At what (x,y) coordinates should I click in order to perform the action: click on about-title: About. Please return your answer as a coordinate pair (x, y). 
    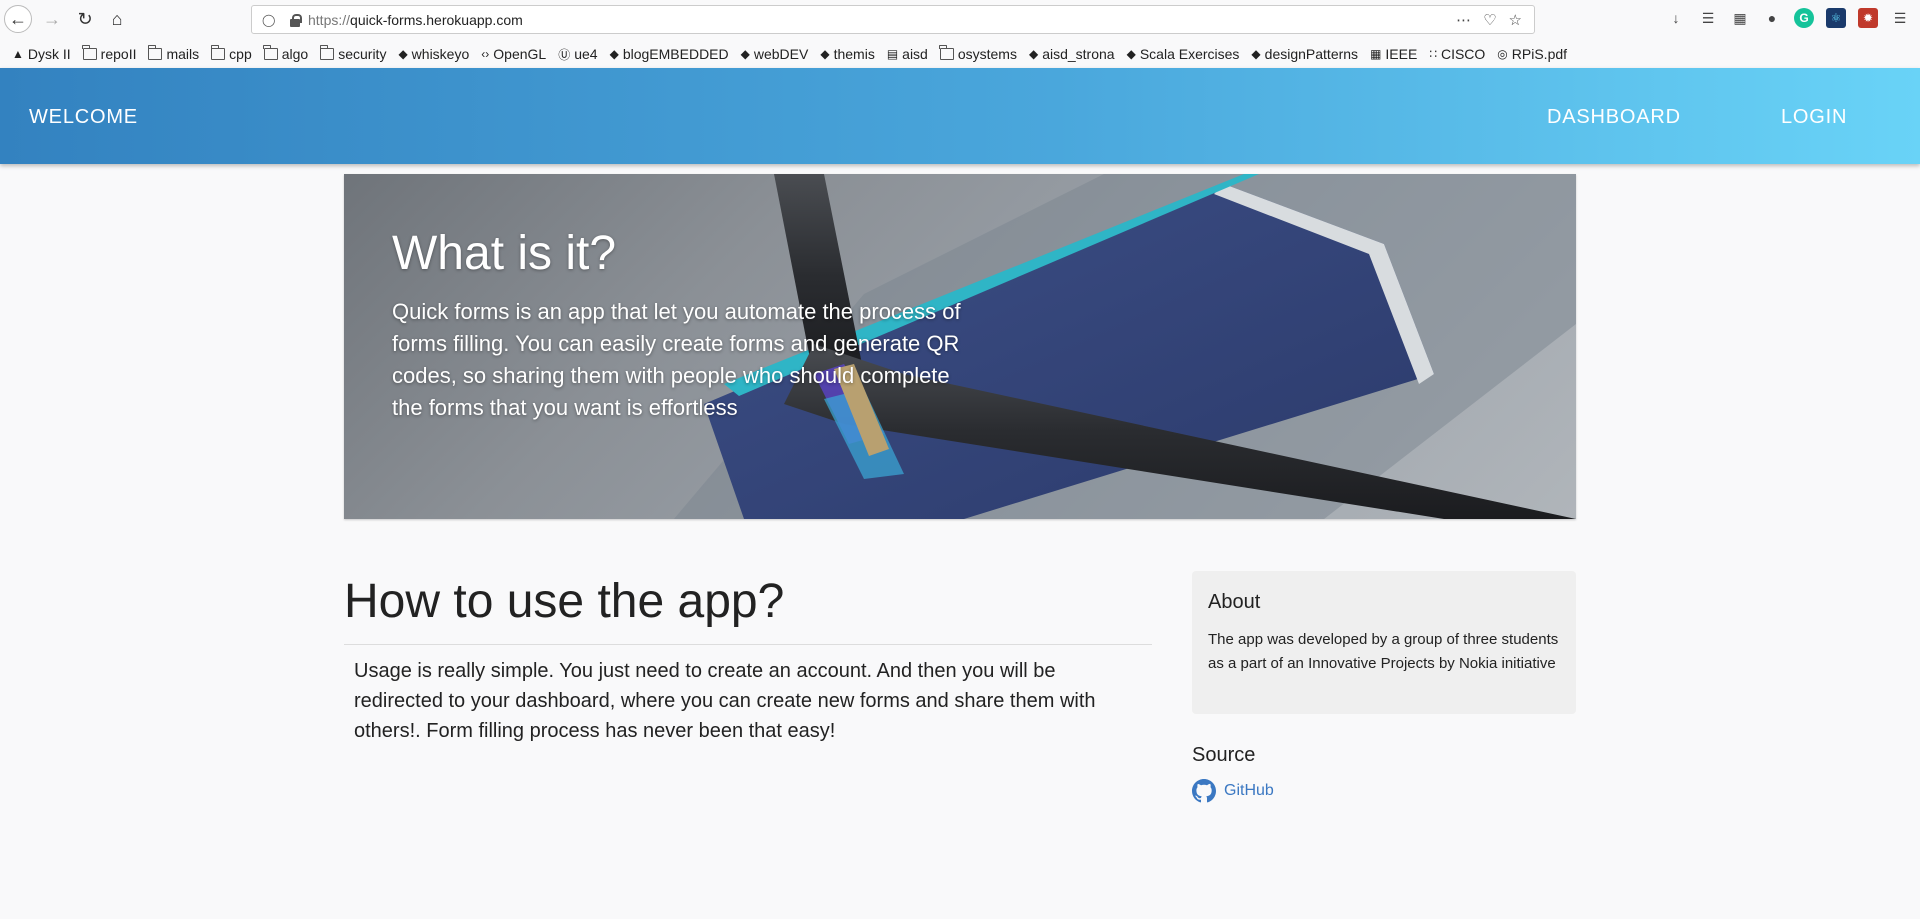
    Looking at the image, I should click on (1234, 602).